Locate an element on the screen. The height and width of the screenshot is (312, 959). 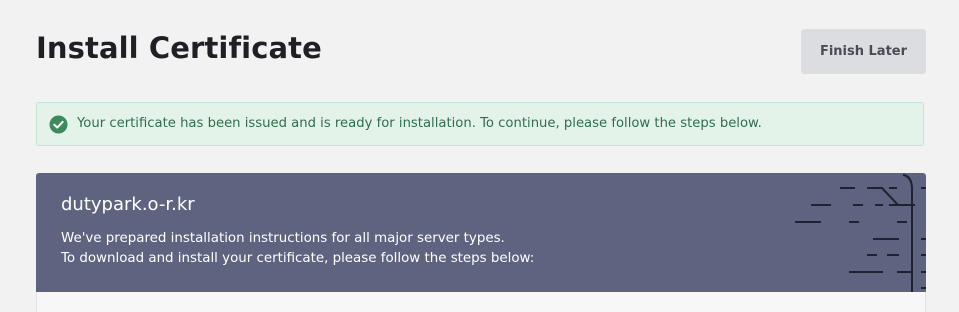
finish-later-button: Finish Later is located at coordinates (863, 51).